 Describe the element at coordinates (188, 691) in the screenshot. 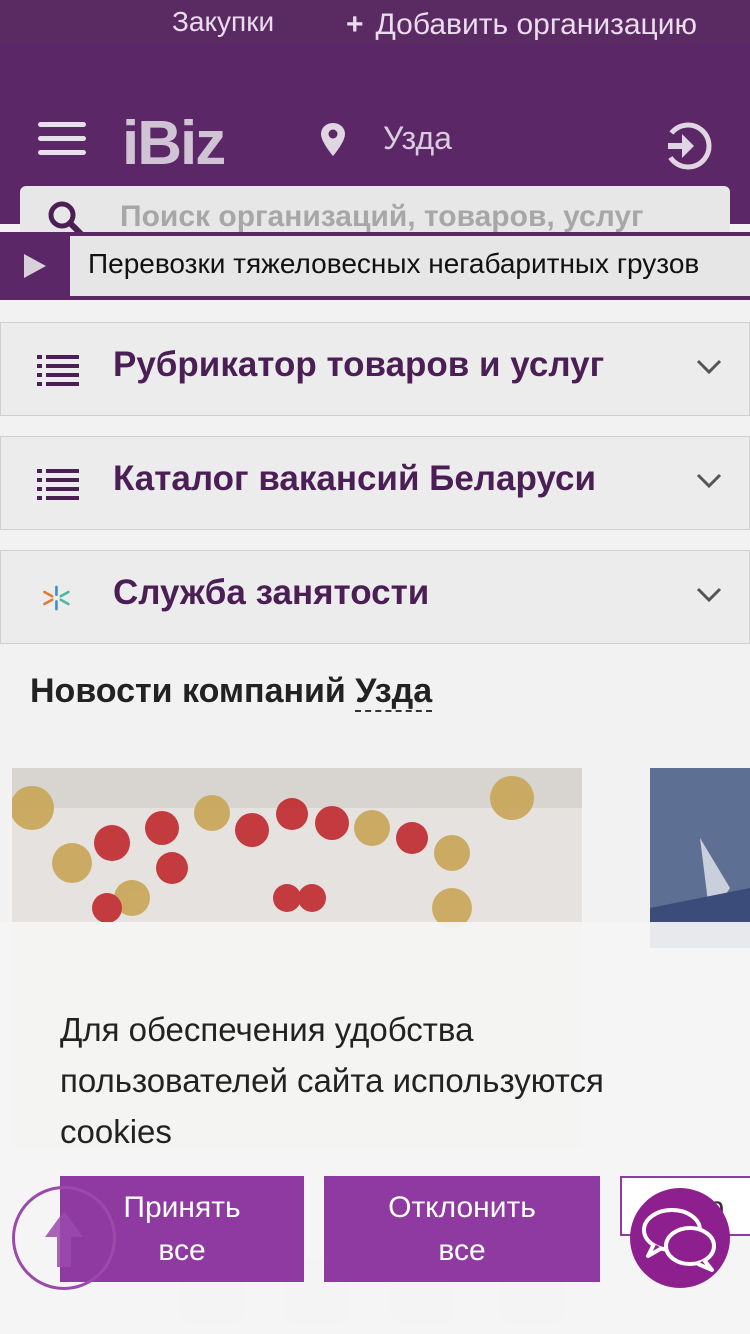

I see `news-title: Новости компаний` at that location.